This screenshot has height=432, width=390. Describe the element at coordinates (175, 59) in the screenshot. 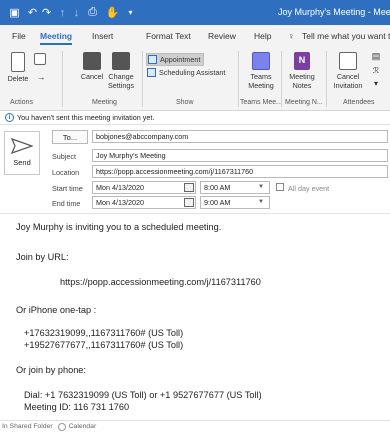

I see `appointment-button: Appointment` at that location.